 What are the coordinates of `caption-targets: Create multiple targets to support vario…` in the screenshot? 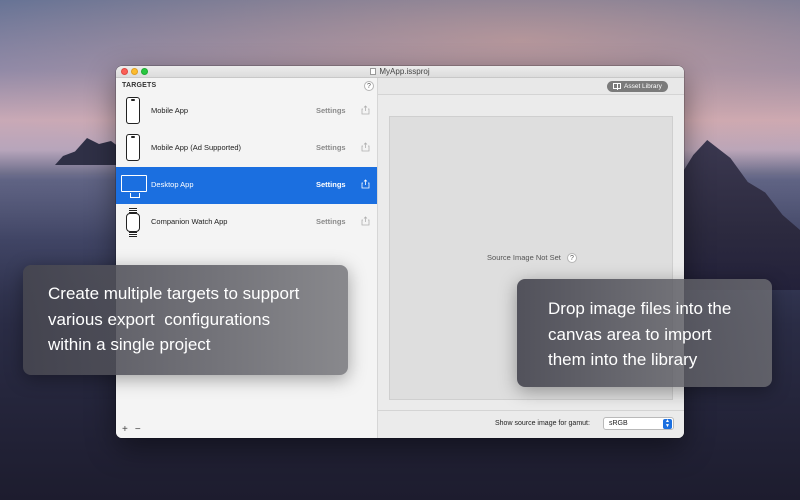 It's located at (185, 320).